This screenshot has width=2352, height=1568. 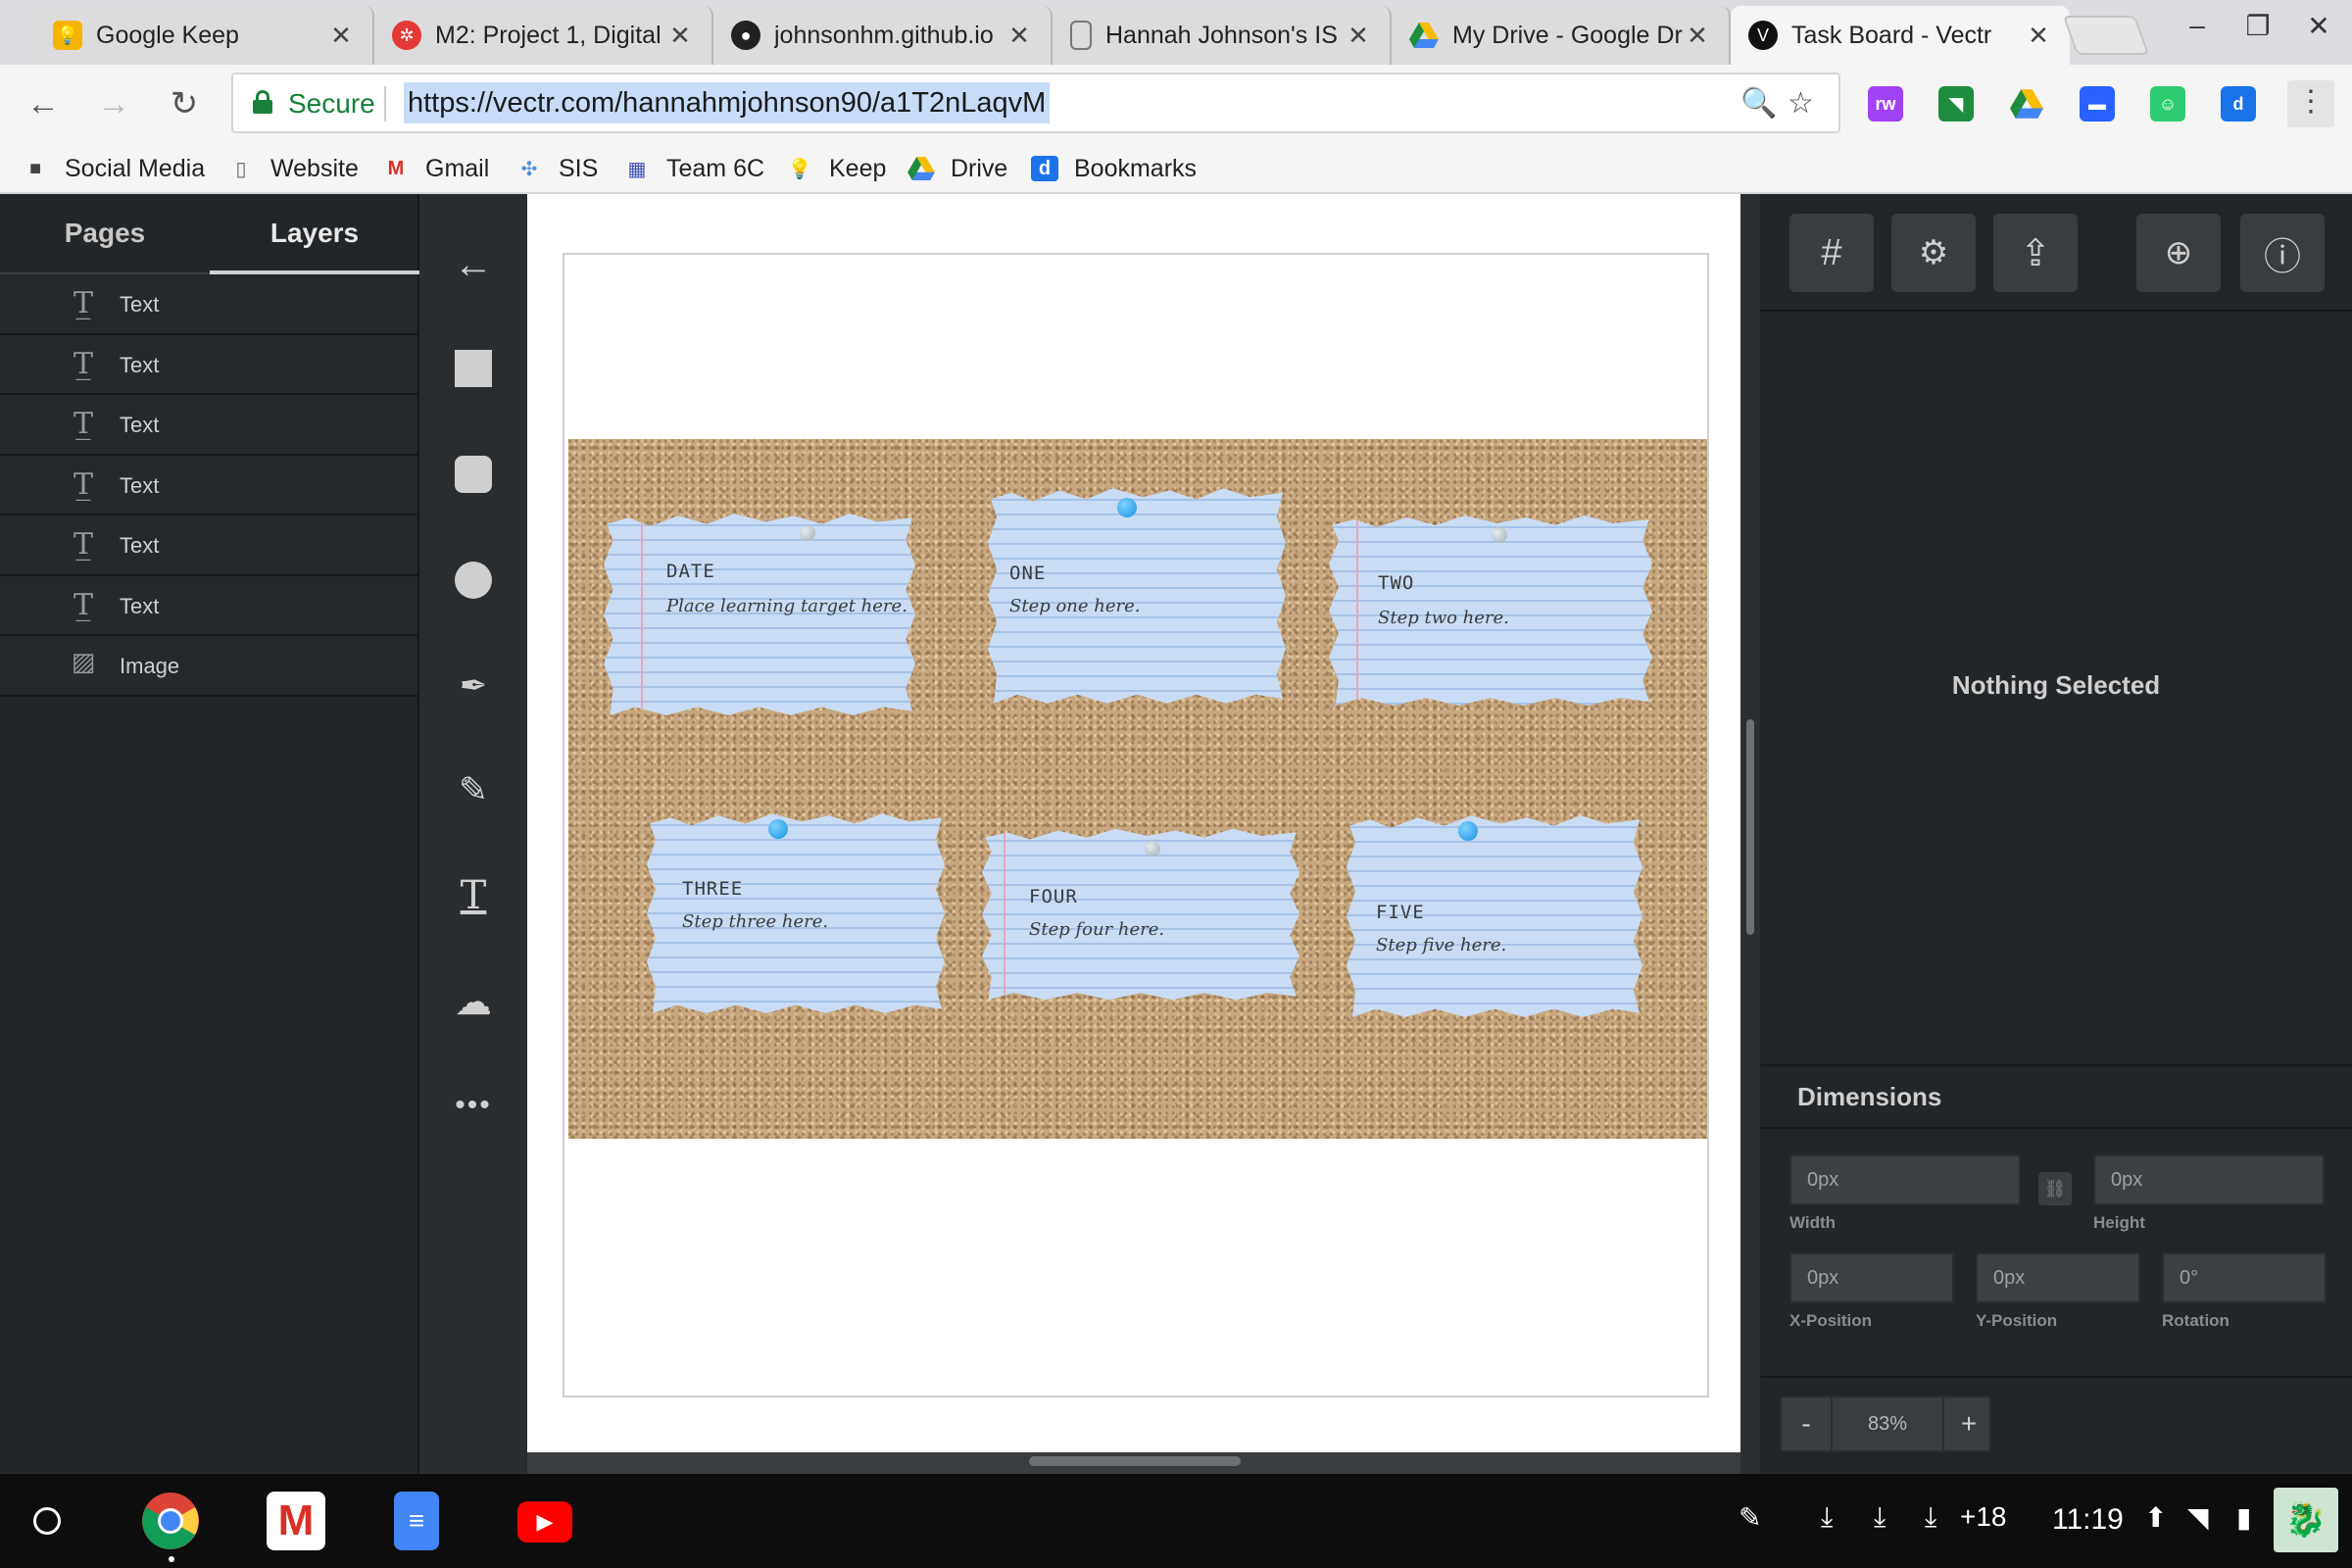 What do you see at coordinates (2035, 253) in the screenshot?
I see `export-icon: ⇪` at bounding box center [2035, 253].